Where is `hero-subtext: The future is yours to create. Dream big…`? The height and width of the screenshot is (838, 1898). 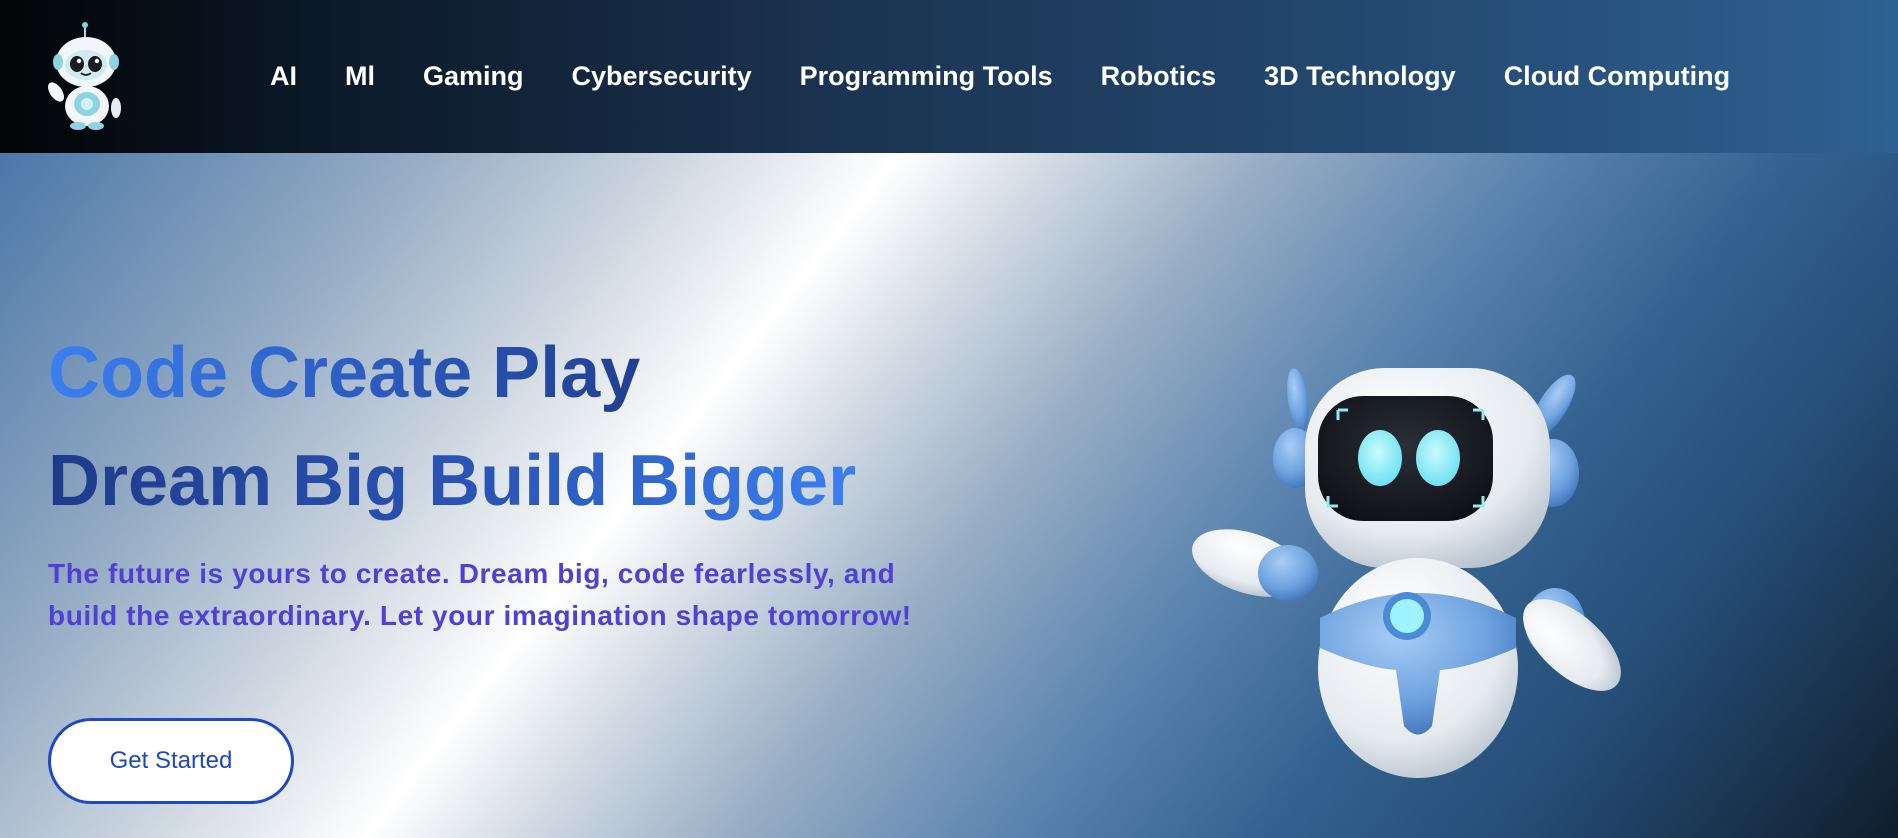 hero-subtext: The future is yours to create. Dream big… is located at coordinates (480, 594).